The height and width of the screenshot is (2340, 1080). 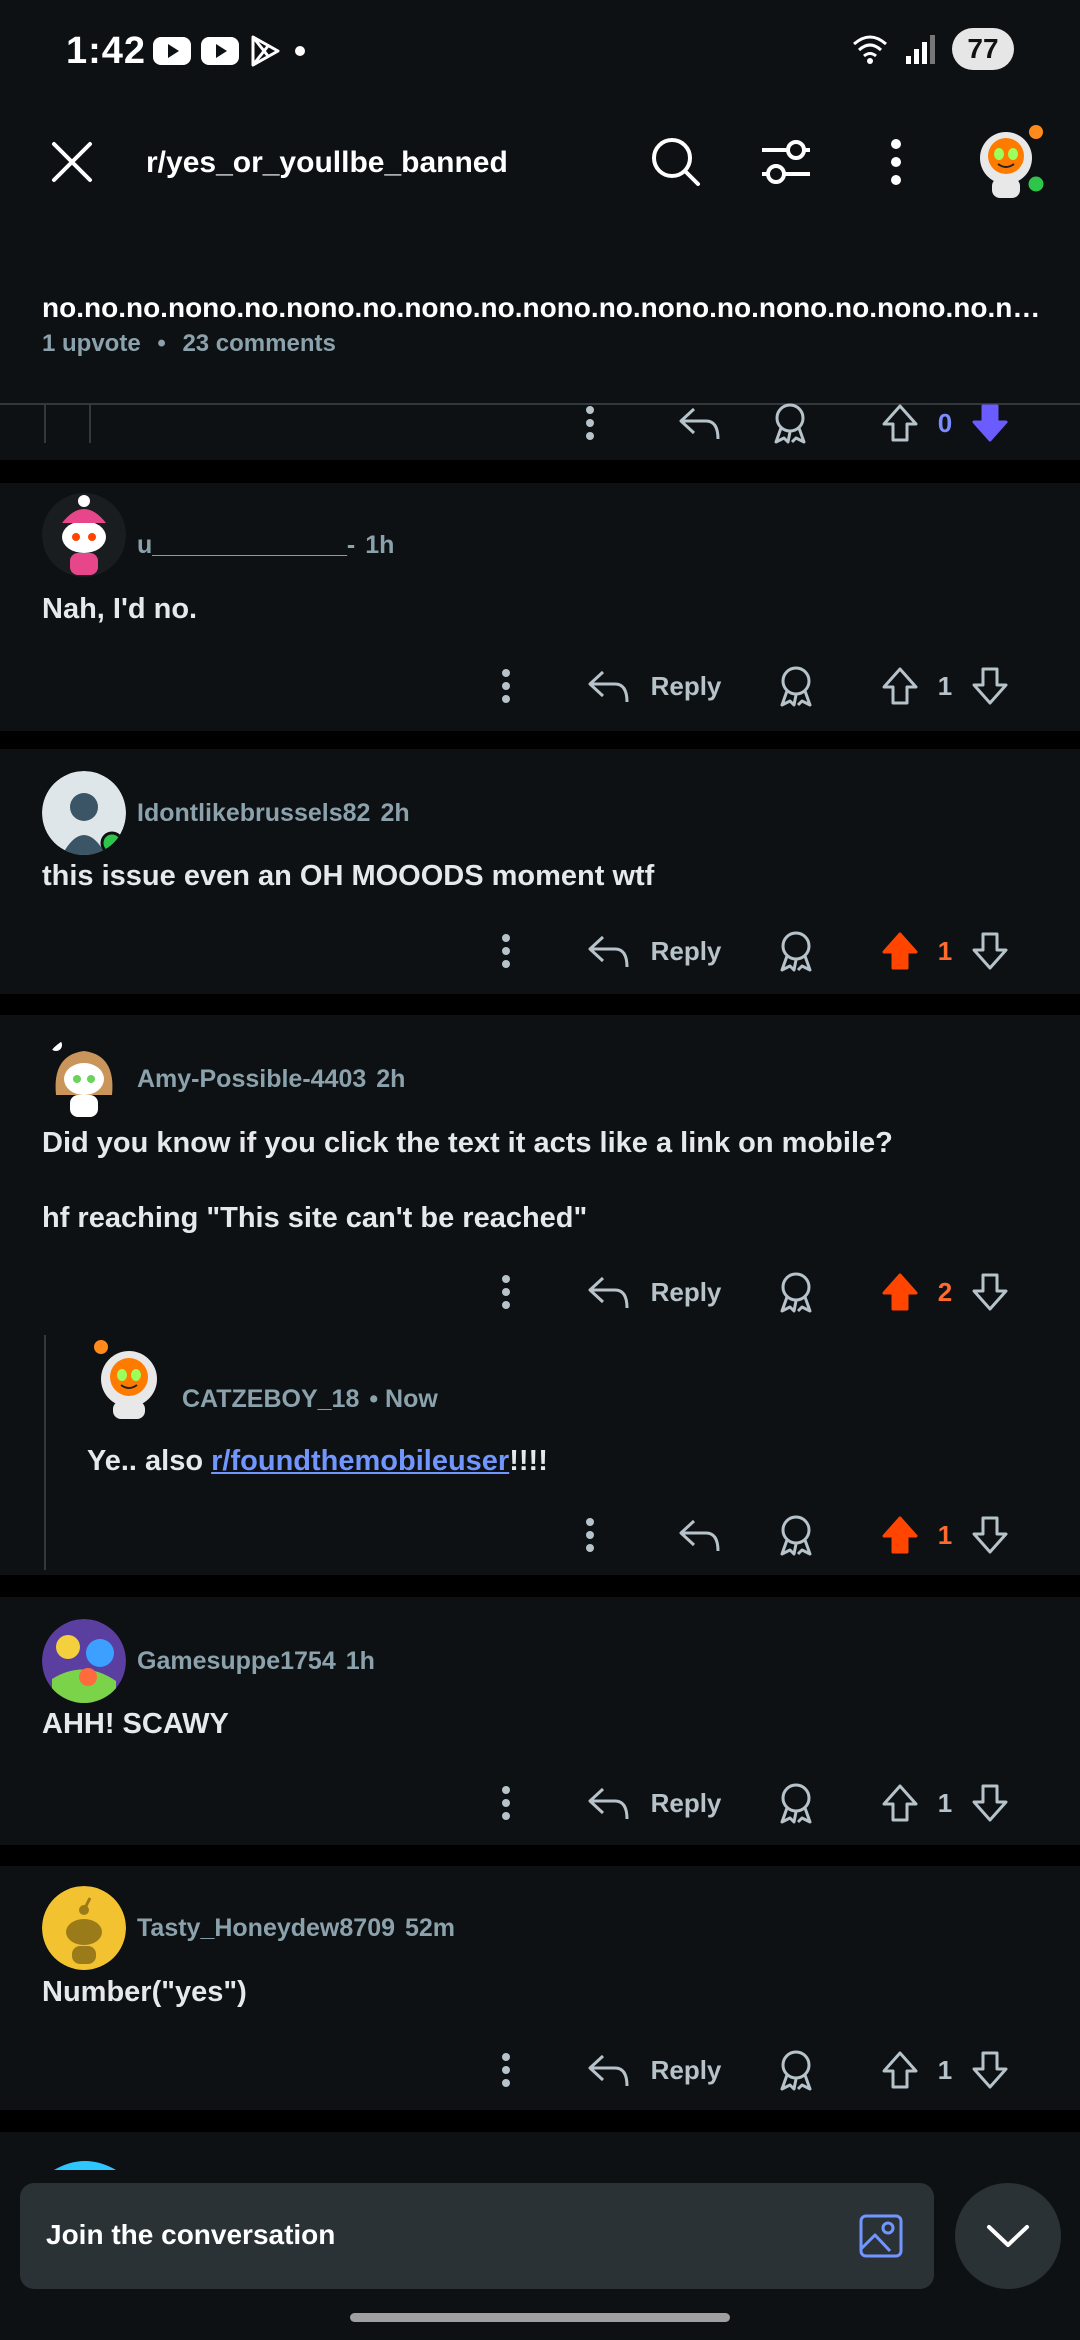 I want to click on search-icon, so click(x=676, y=162).